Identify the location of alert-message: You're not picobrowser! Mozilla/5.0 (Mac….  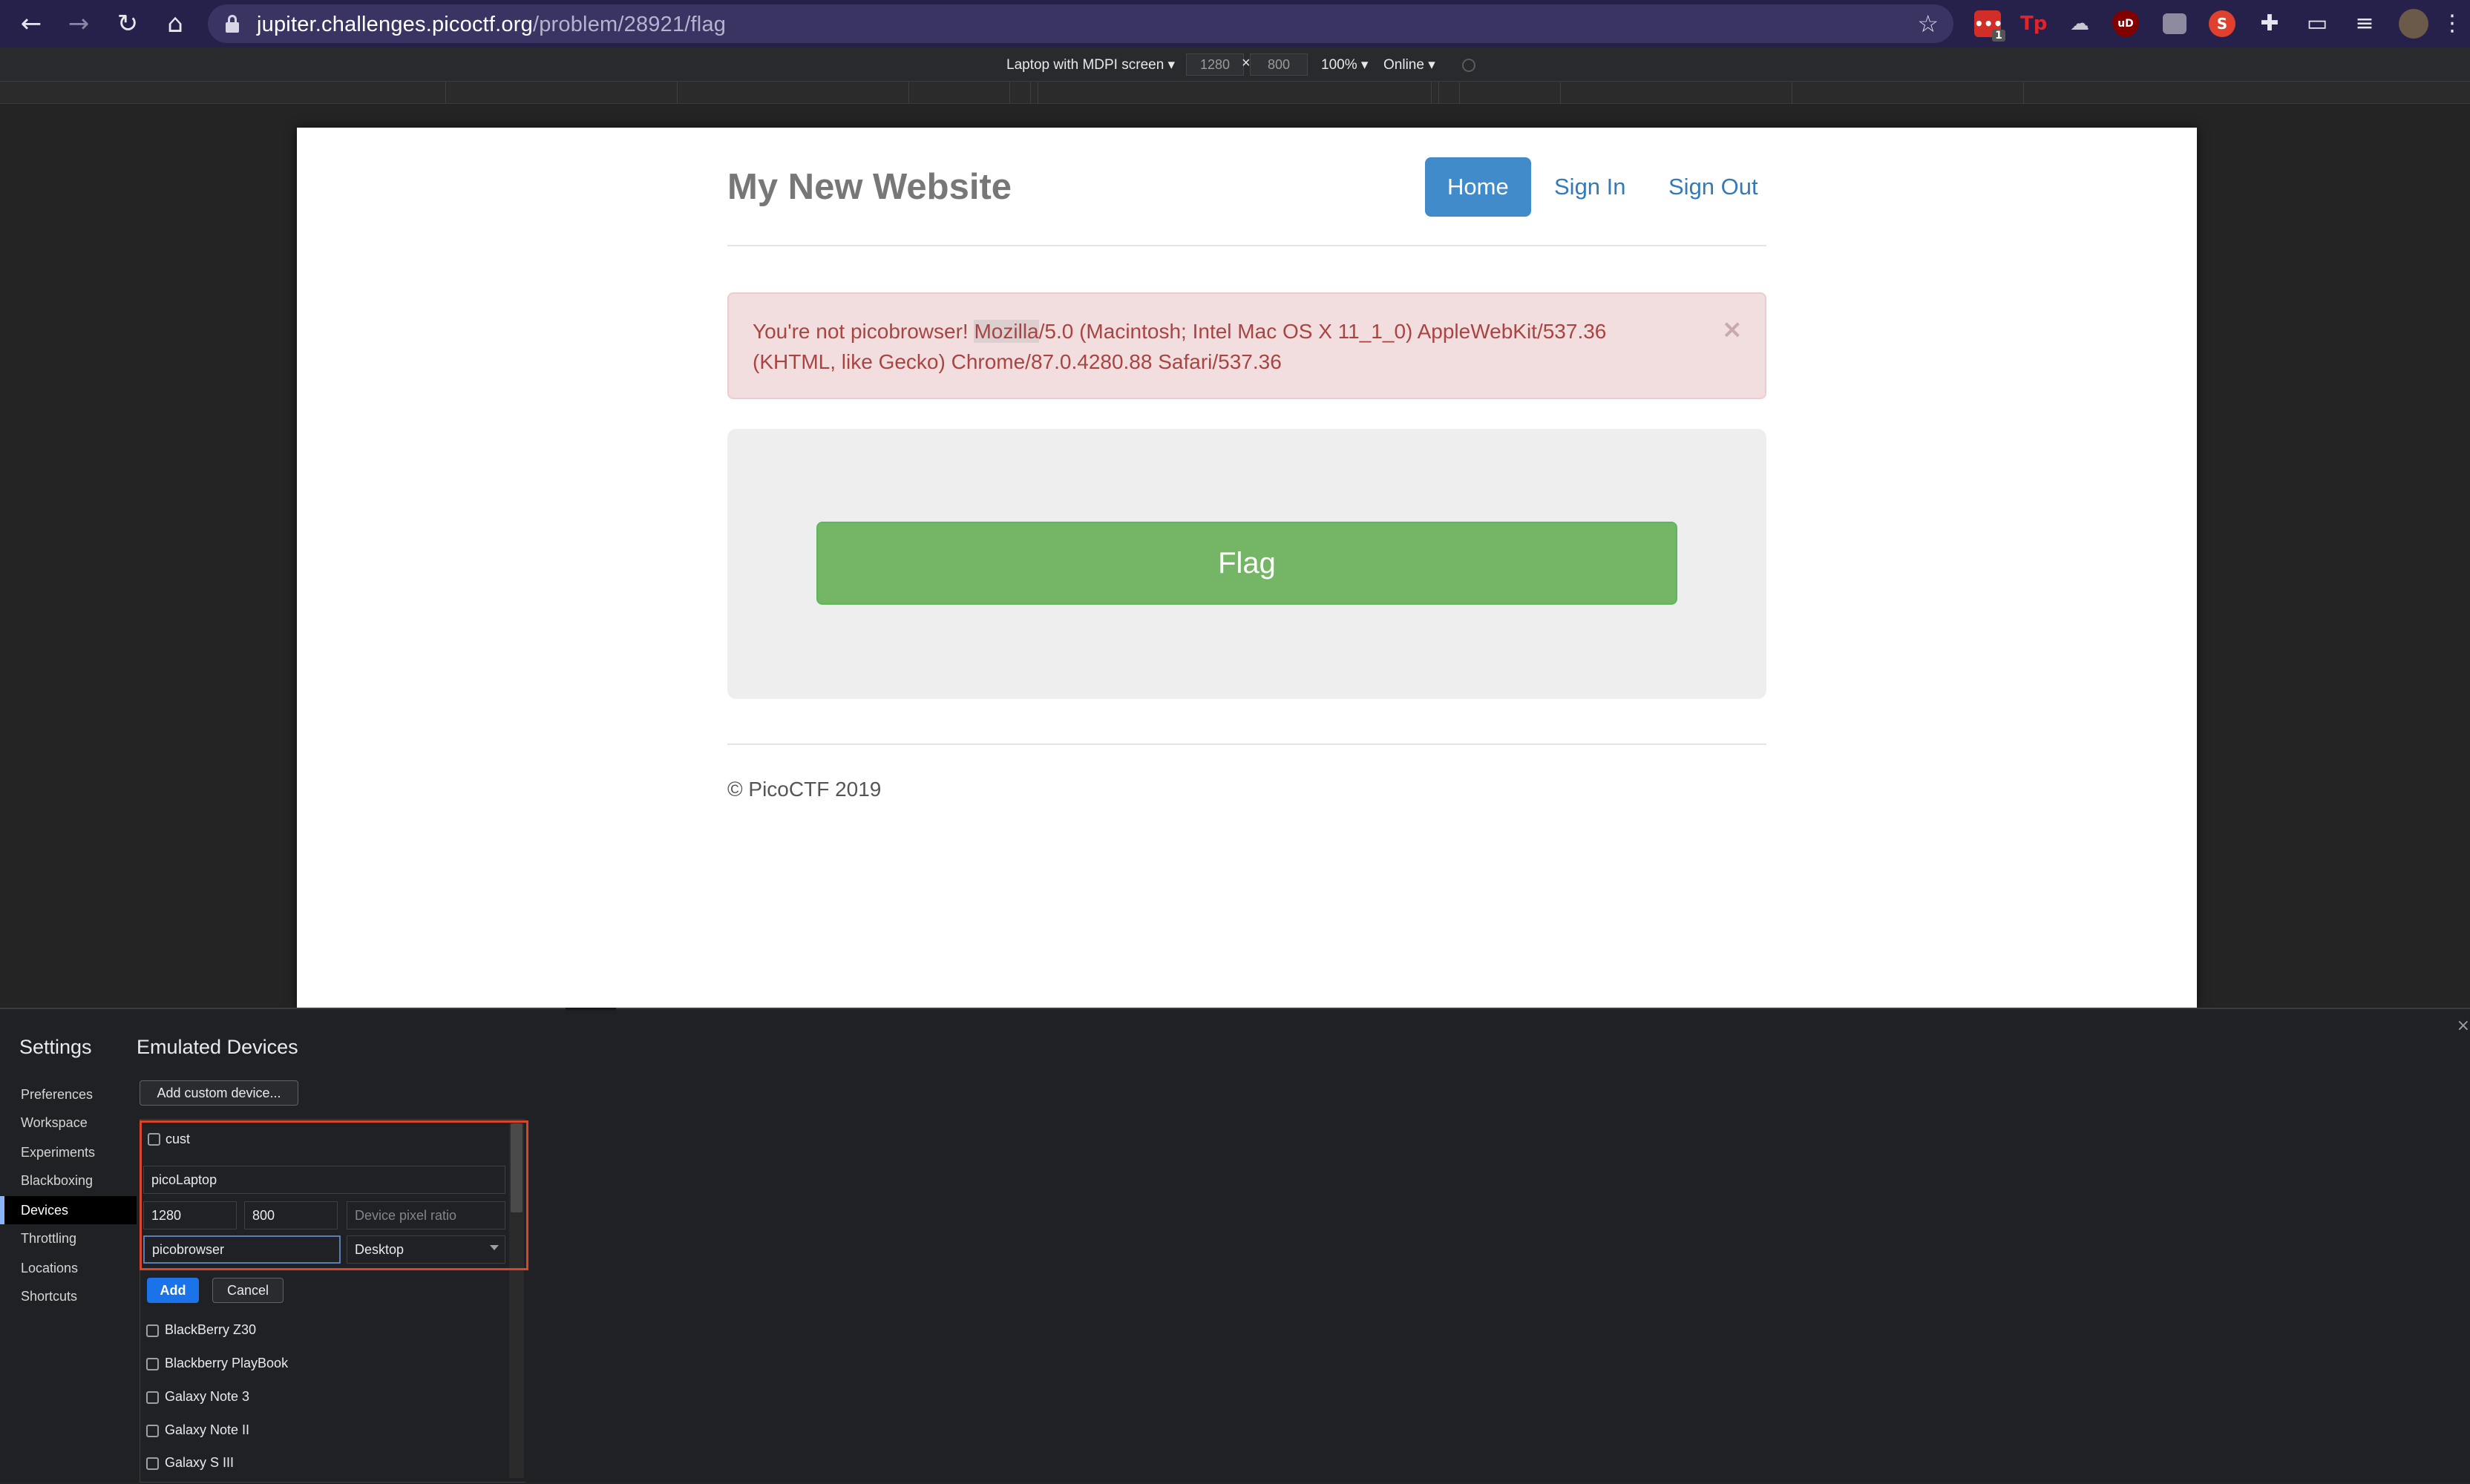
(1180, 346).